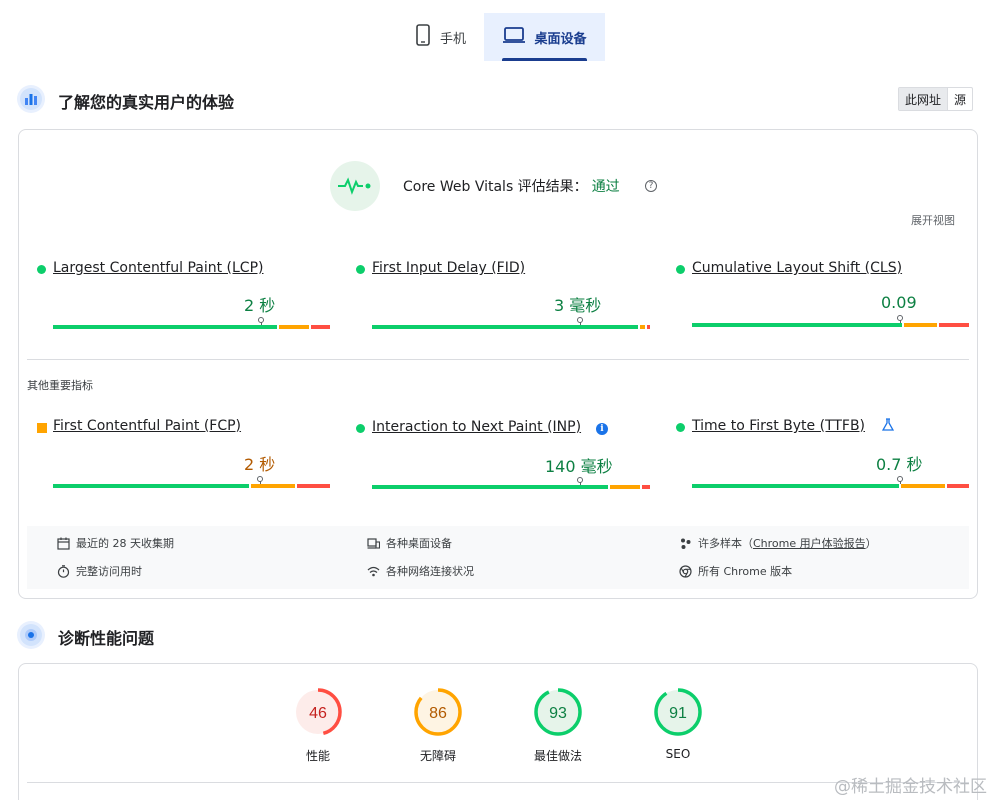 Image resolution: width=1000 pixels, height=800 pixels. Describe the element at coordinates (778, 426) in the screenshot. I see `ttfb-metric-link: Time to First Byte (TTFB)` at that location.